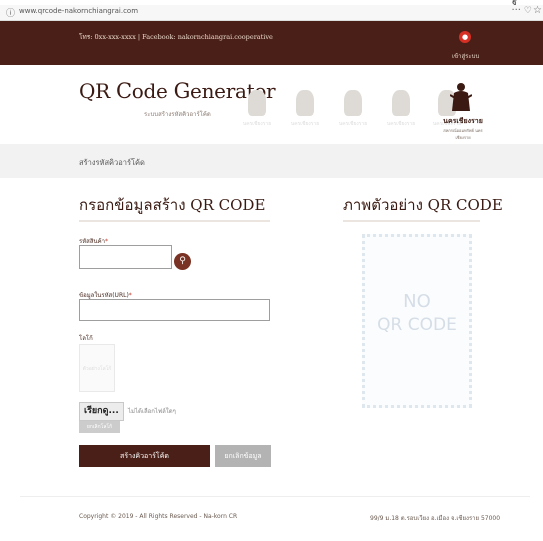 The height and width of the screenshot is (541, 543). Describe the element at coordinates (152, 411) in the screenshot. I see `no-file-text: ไม่ได้เลือกไฟล์ใดๆ` at that location.